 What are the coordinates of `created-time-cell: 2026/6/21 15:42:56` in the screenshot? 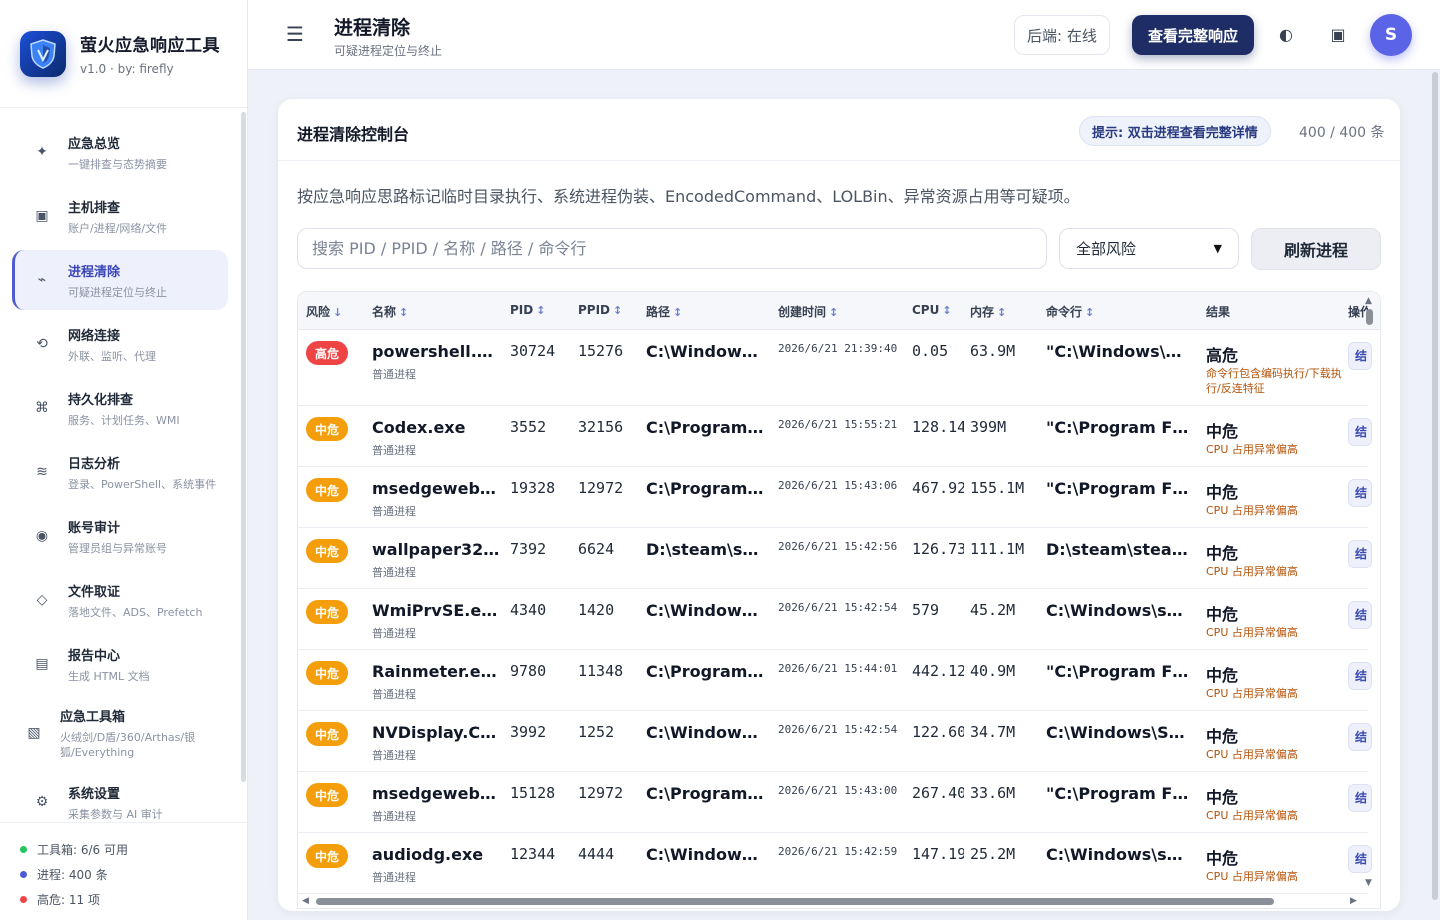 It's located at (838, 546).